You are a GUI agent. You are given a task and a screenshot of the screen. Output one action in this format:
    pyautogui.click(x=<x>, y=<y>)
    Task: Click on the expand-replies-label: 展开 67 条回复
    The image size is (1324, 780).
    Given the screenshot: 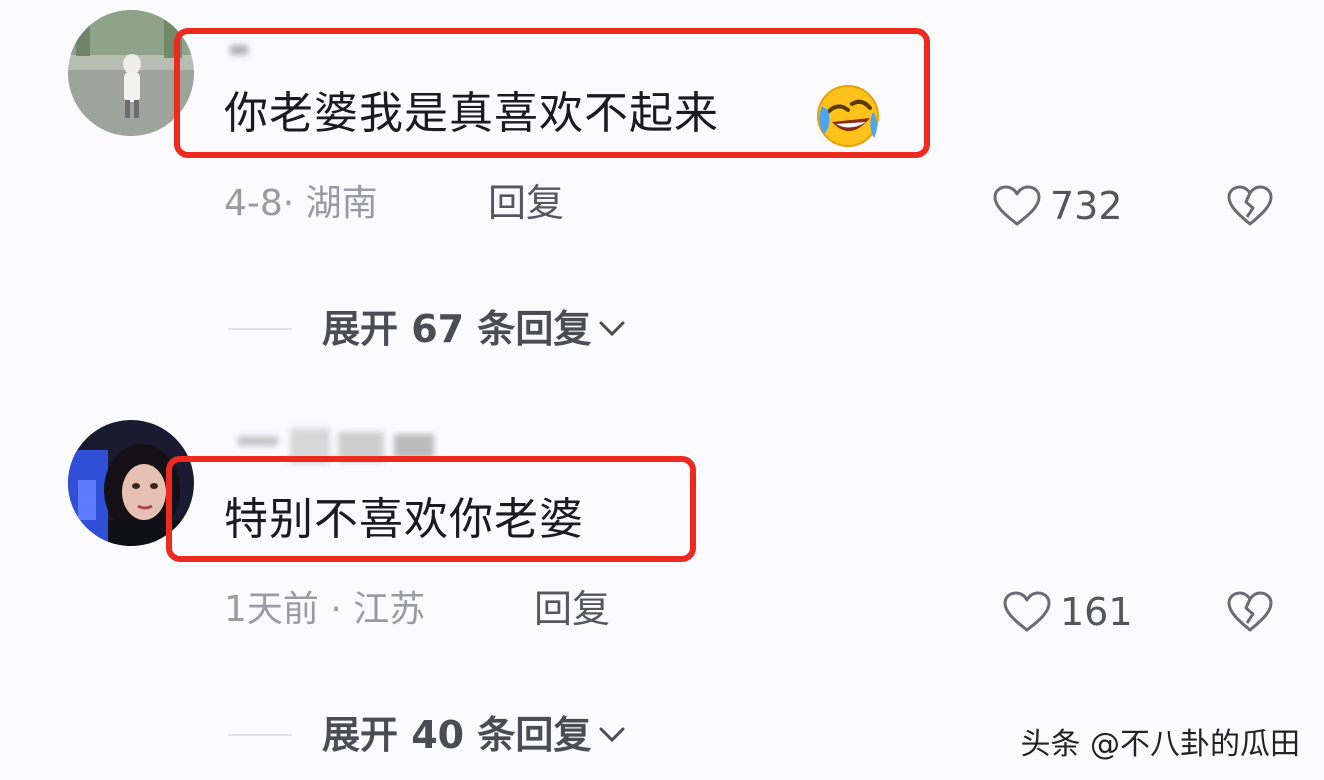 What is the action you would take?
    pyautogui.click(x=457, y=329)
    